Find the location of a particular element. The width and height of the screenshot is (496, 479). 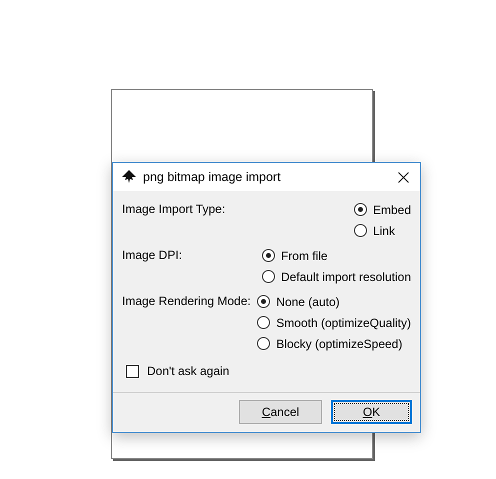

close-icon is located at coordinates (403, 177).